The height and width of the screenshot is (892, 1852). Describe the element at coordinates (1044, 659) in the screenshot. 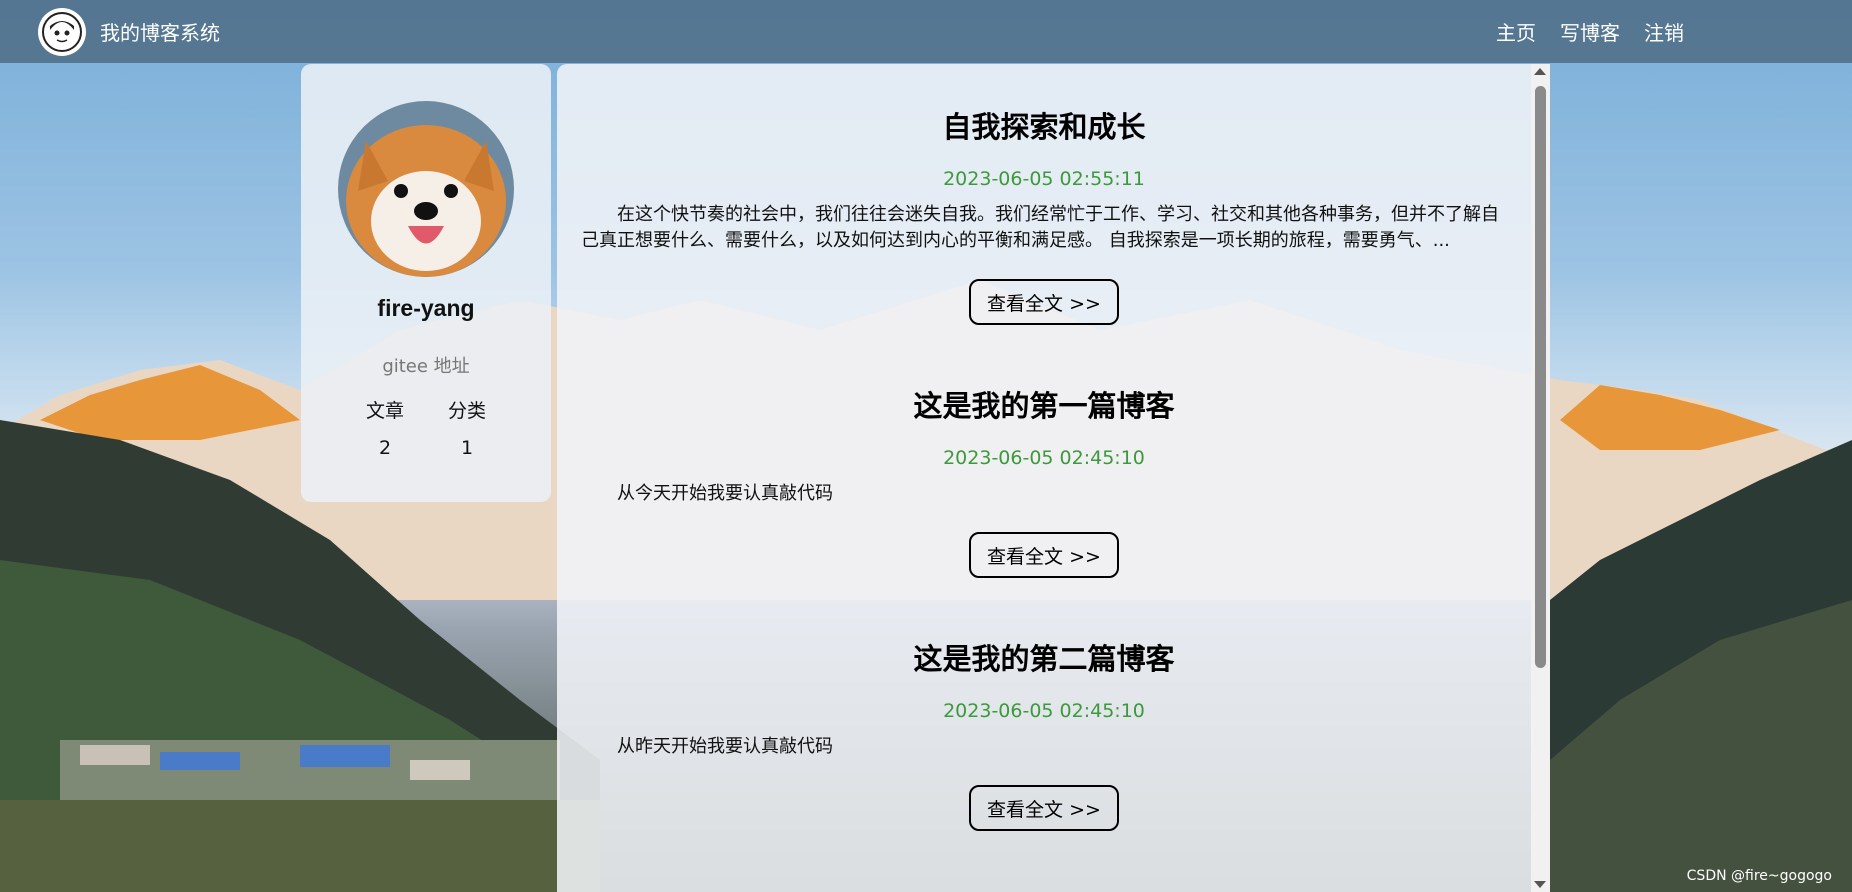

I see `post-title: 这是我的第二篇博客` at that location.